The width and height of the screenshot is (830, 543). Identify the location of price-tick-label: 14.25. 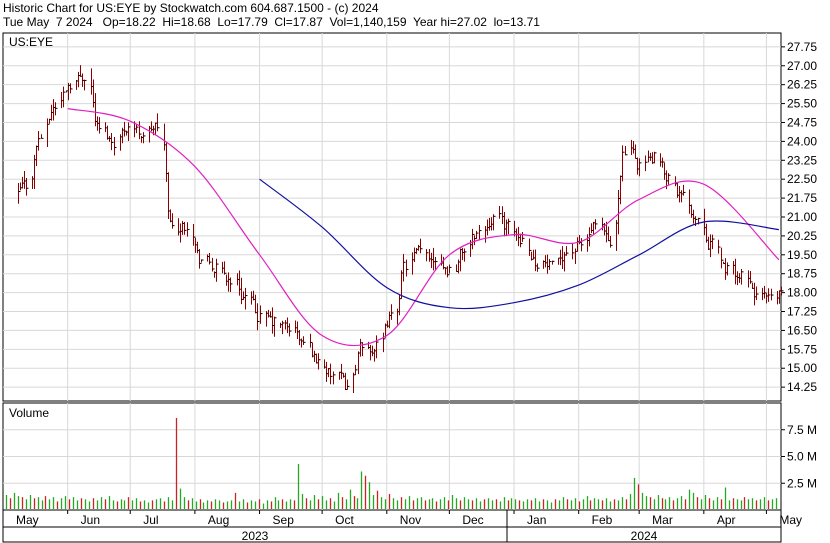
(802, 387).